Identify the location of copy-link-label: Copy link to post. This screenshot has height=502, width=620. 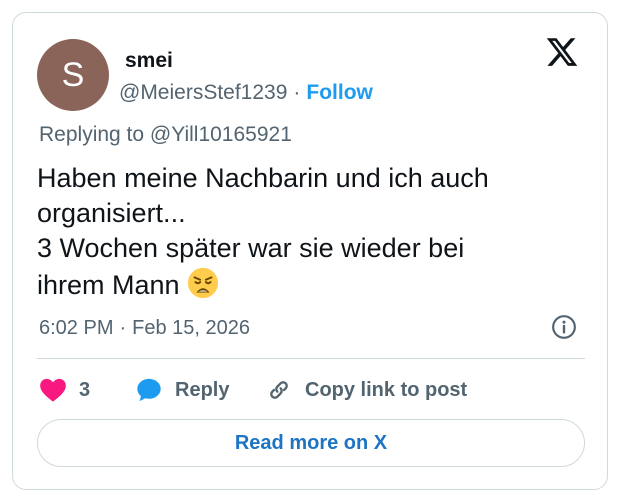
(386, 389).